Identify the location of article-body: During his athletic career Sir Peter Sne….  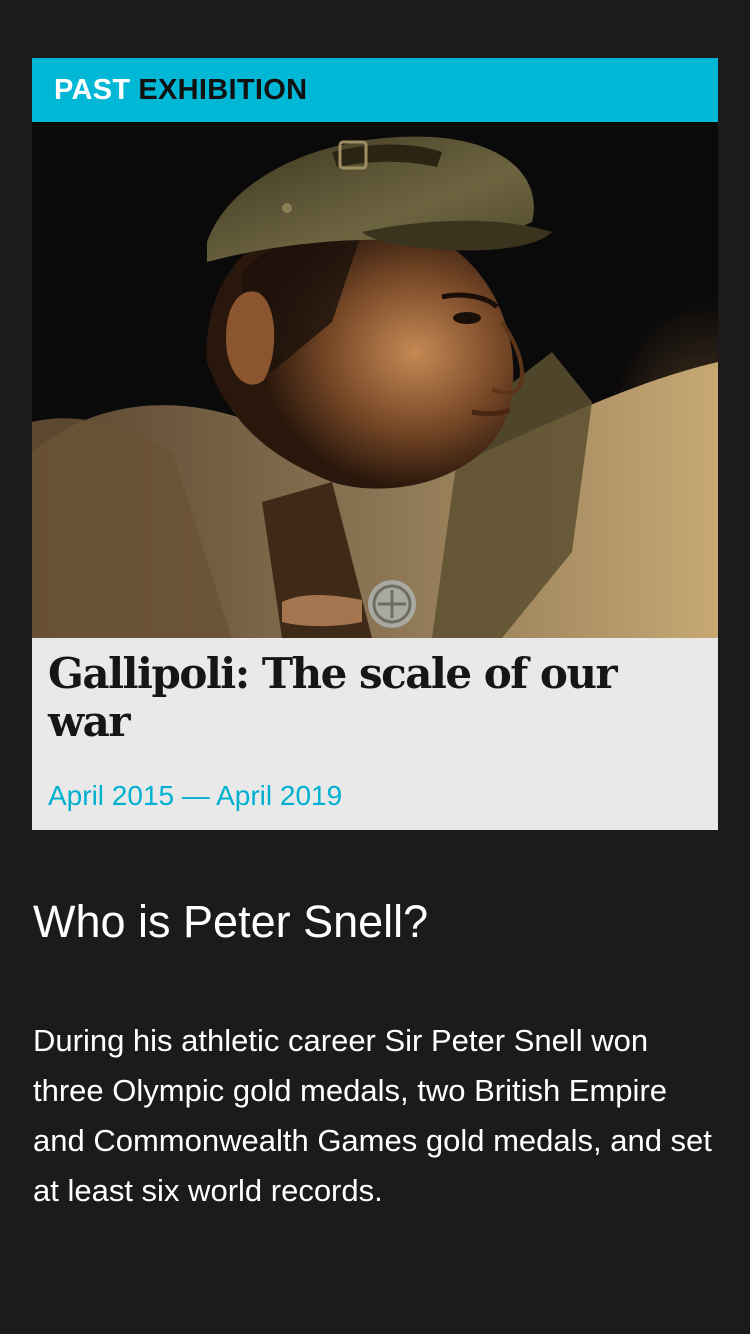
(372, 1115).